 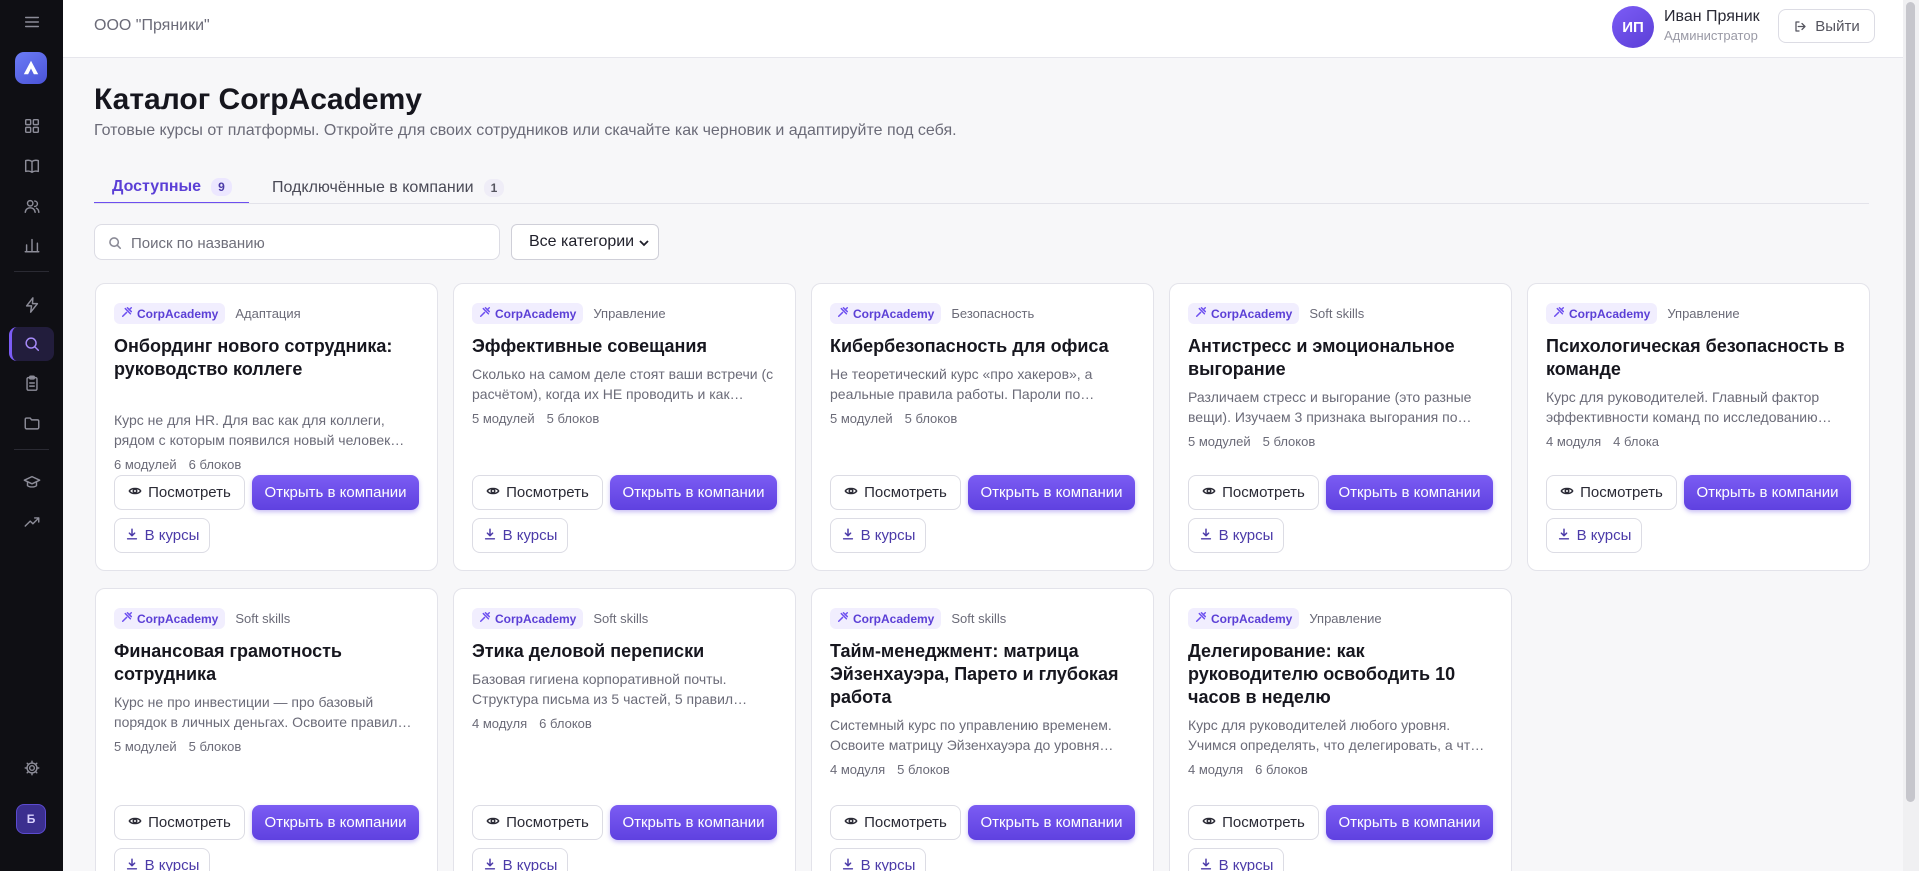 I want to click on trending-up-icon, so click(x=31, y=522).